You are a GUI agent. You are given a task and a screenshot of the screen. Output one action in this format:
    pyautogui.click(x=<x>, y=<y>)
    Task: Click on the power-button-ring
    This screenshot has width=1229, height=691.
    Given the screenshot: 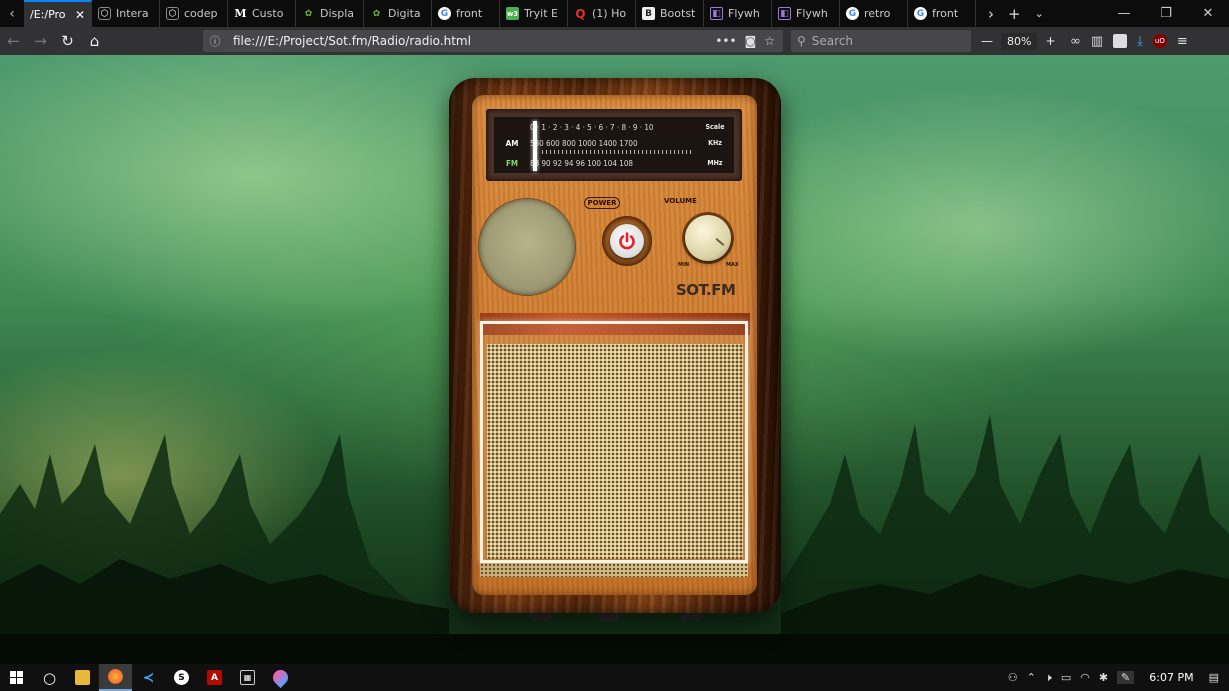 What is the action you would take?
    pyautogui.click(x=627, y=241)
    